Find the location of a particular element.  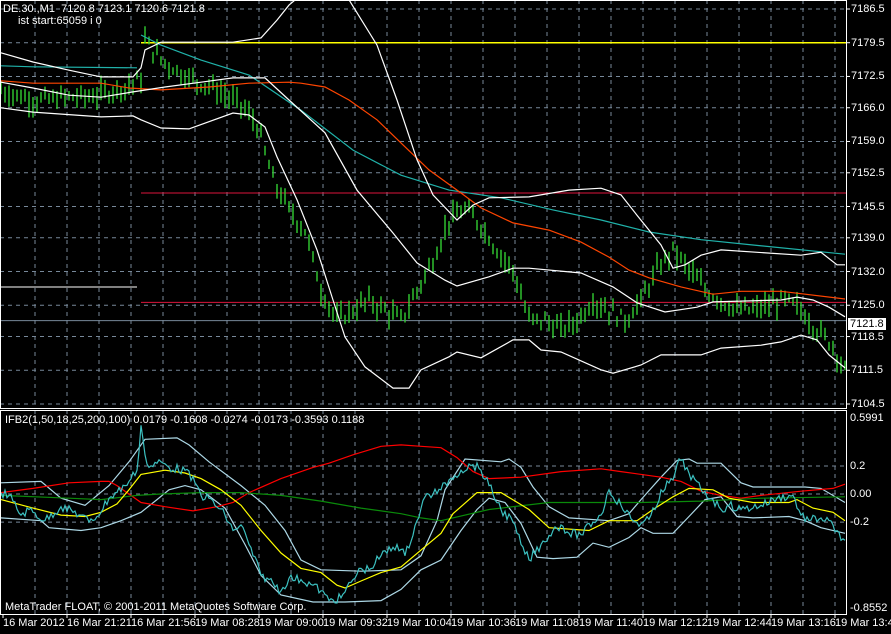

time-axis-label: 16 Mar 21:56 is located at coordinates (163, 623).